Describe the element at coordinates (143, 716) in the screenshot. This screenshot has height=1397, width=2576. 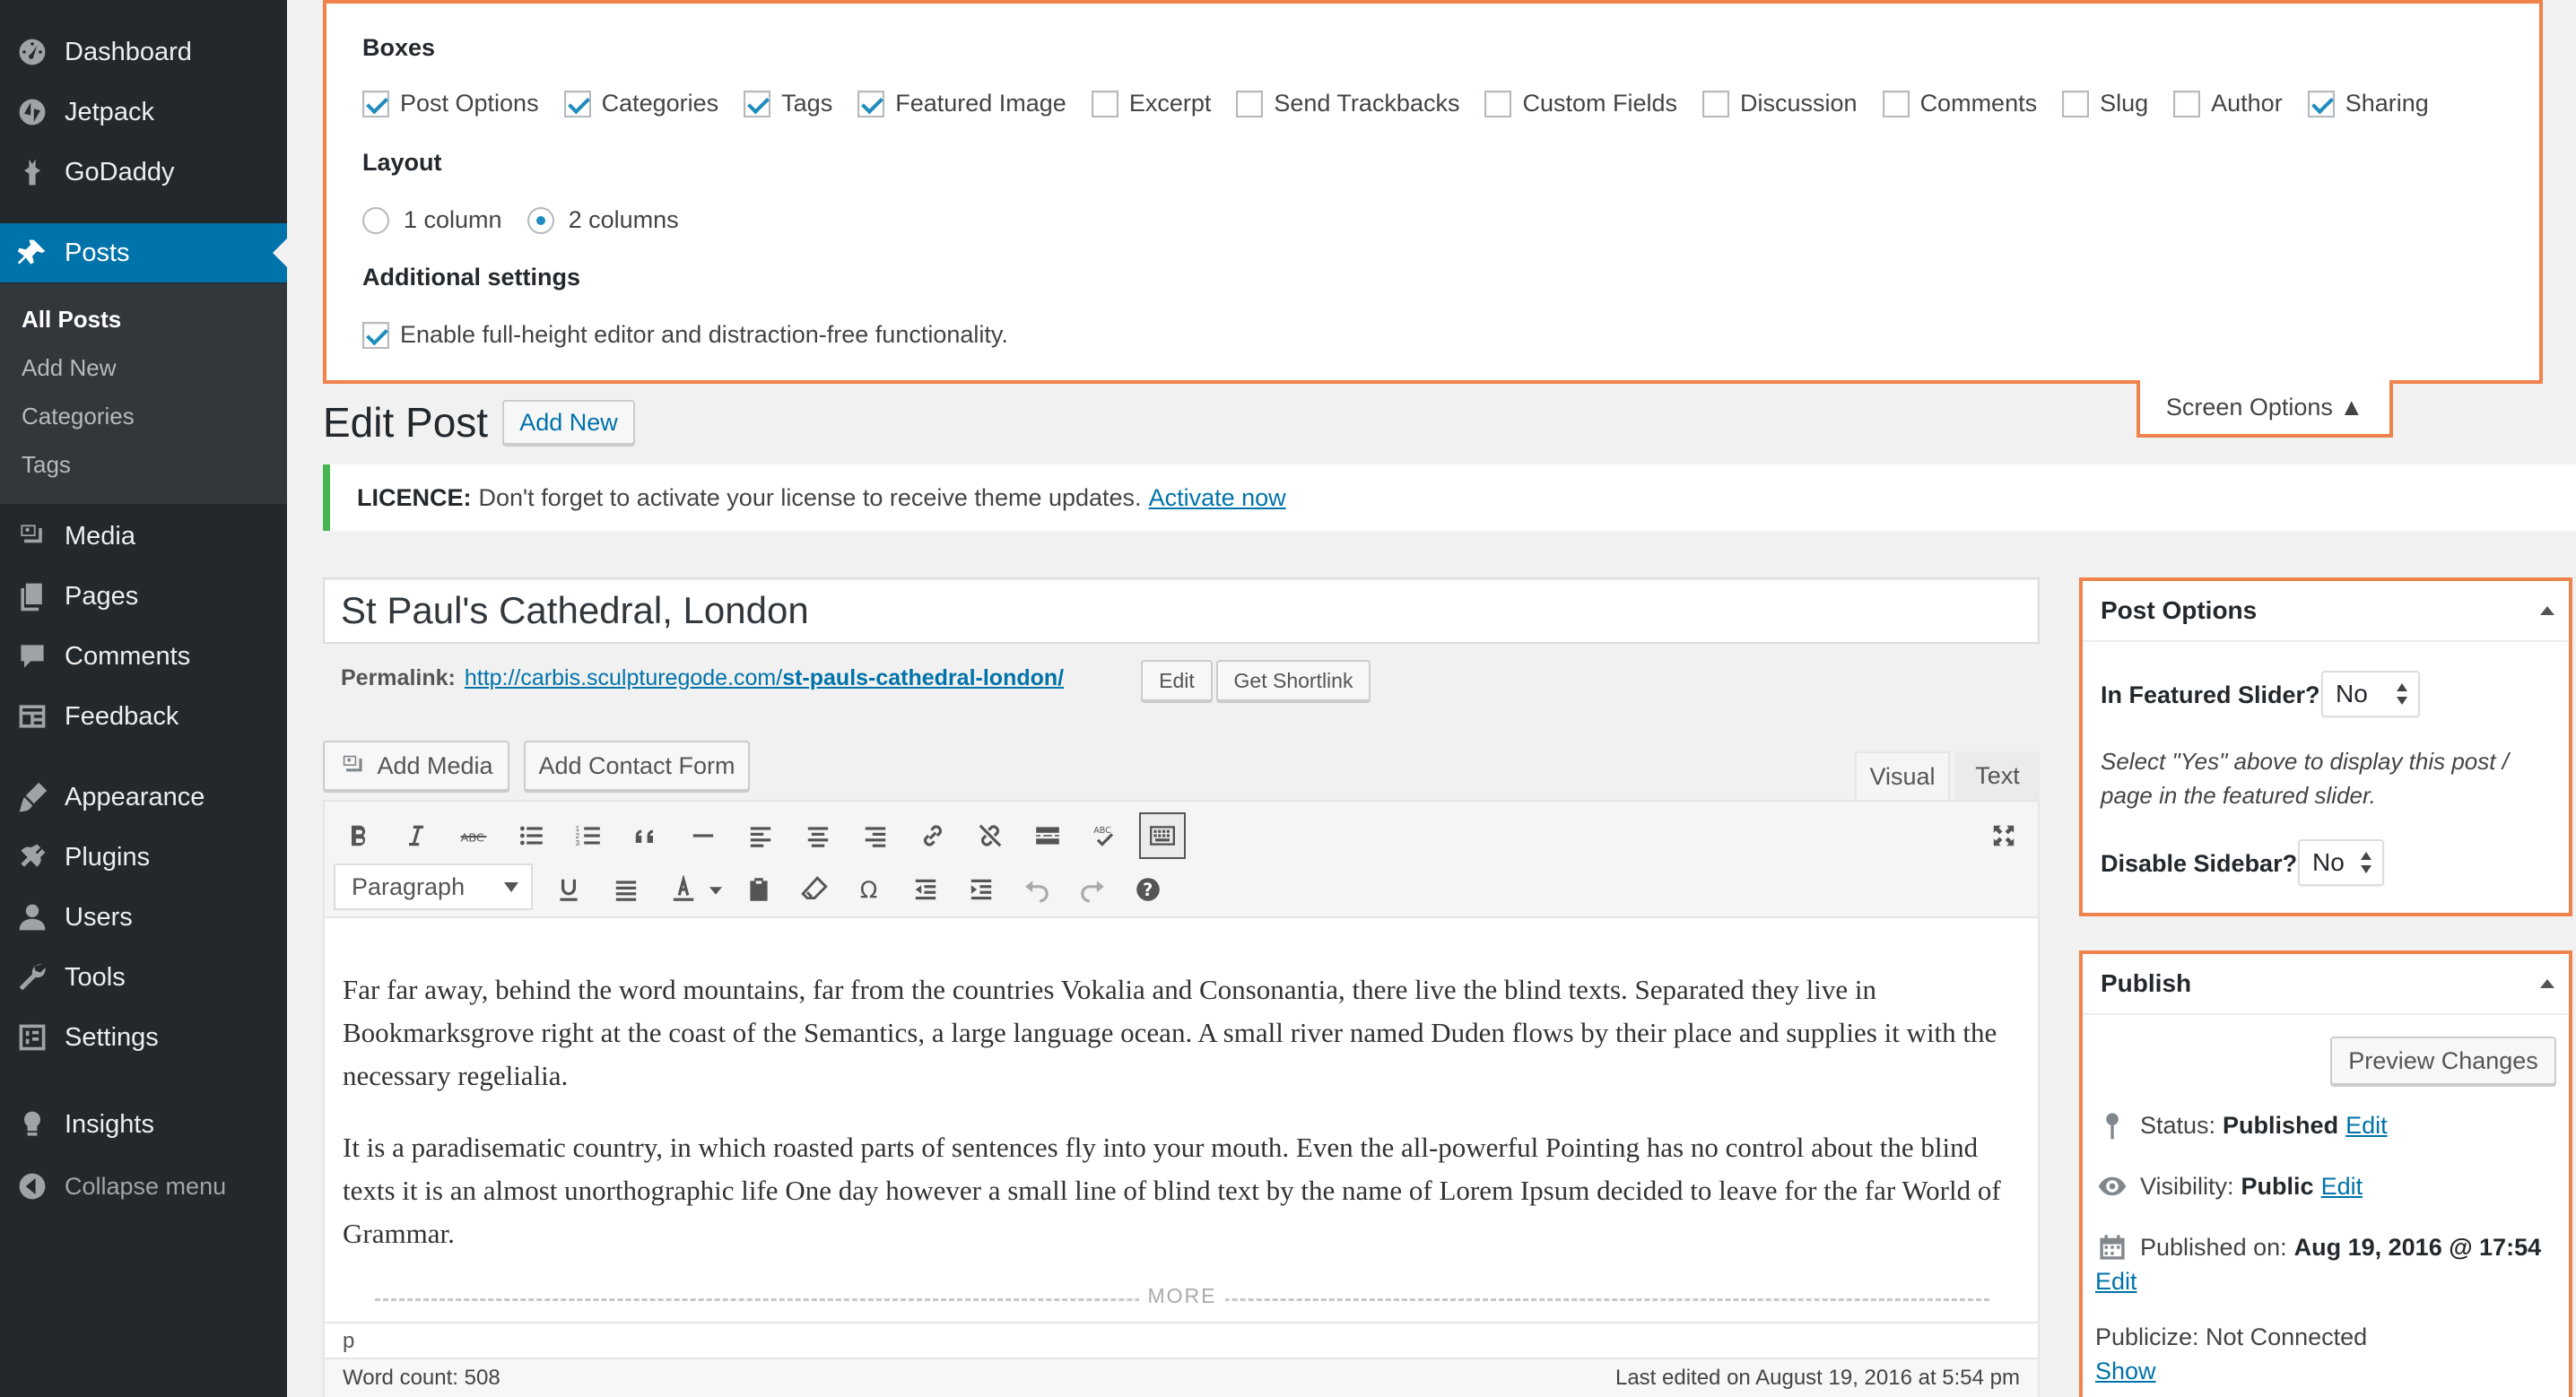
I see `menu-item-feedback: Feedback` at that location.